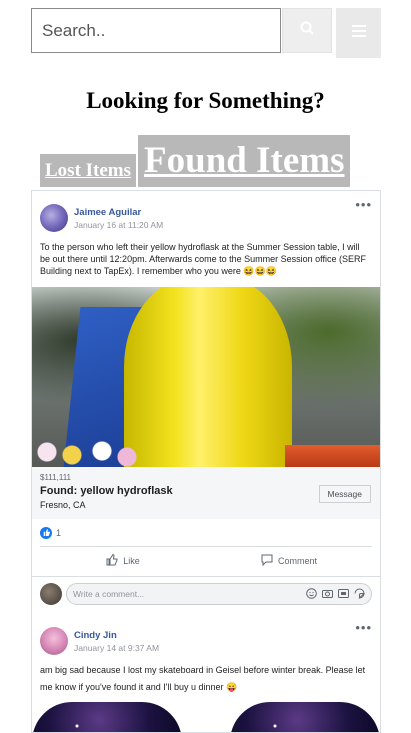 This screenshot has height=733, width=411. I want to click on search-icon, so click(307, 30).